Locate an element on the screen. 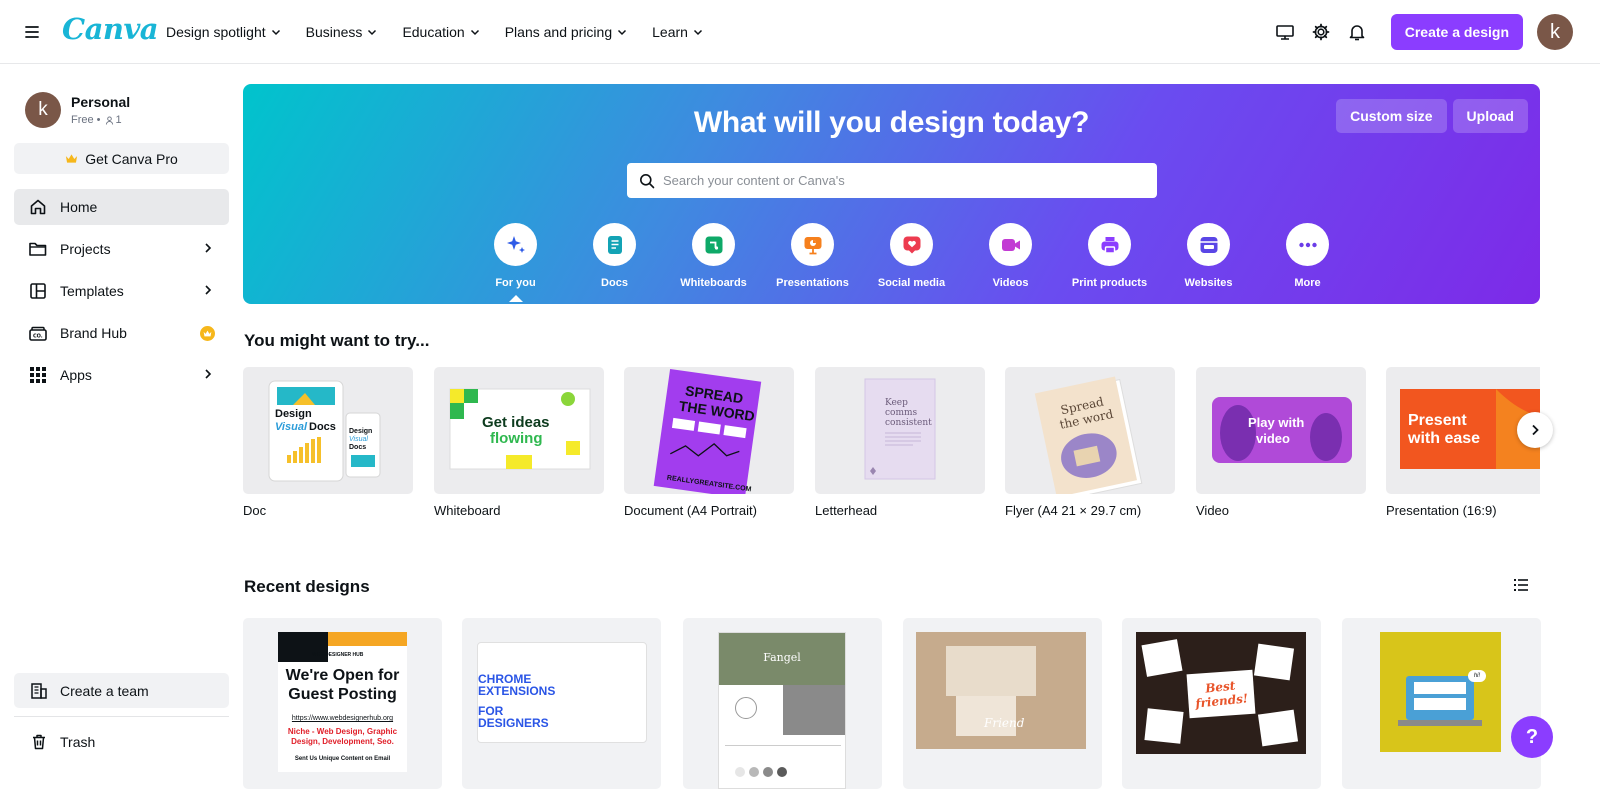  sidebar-item-projects: Projects is located at coordinates (121, 249).